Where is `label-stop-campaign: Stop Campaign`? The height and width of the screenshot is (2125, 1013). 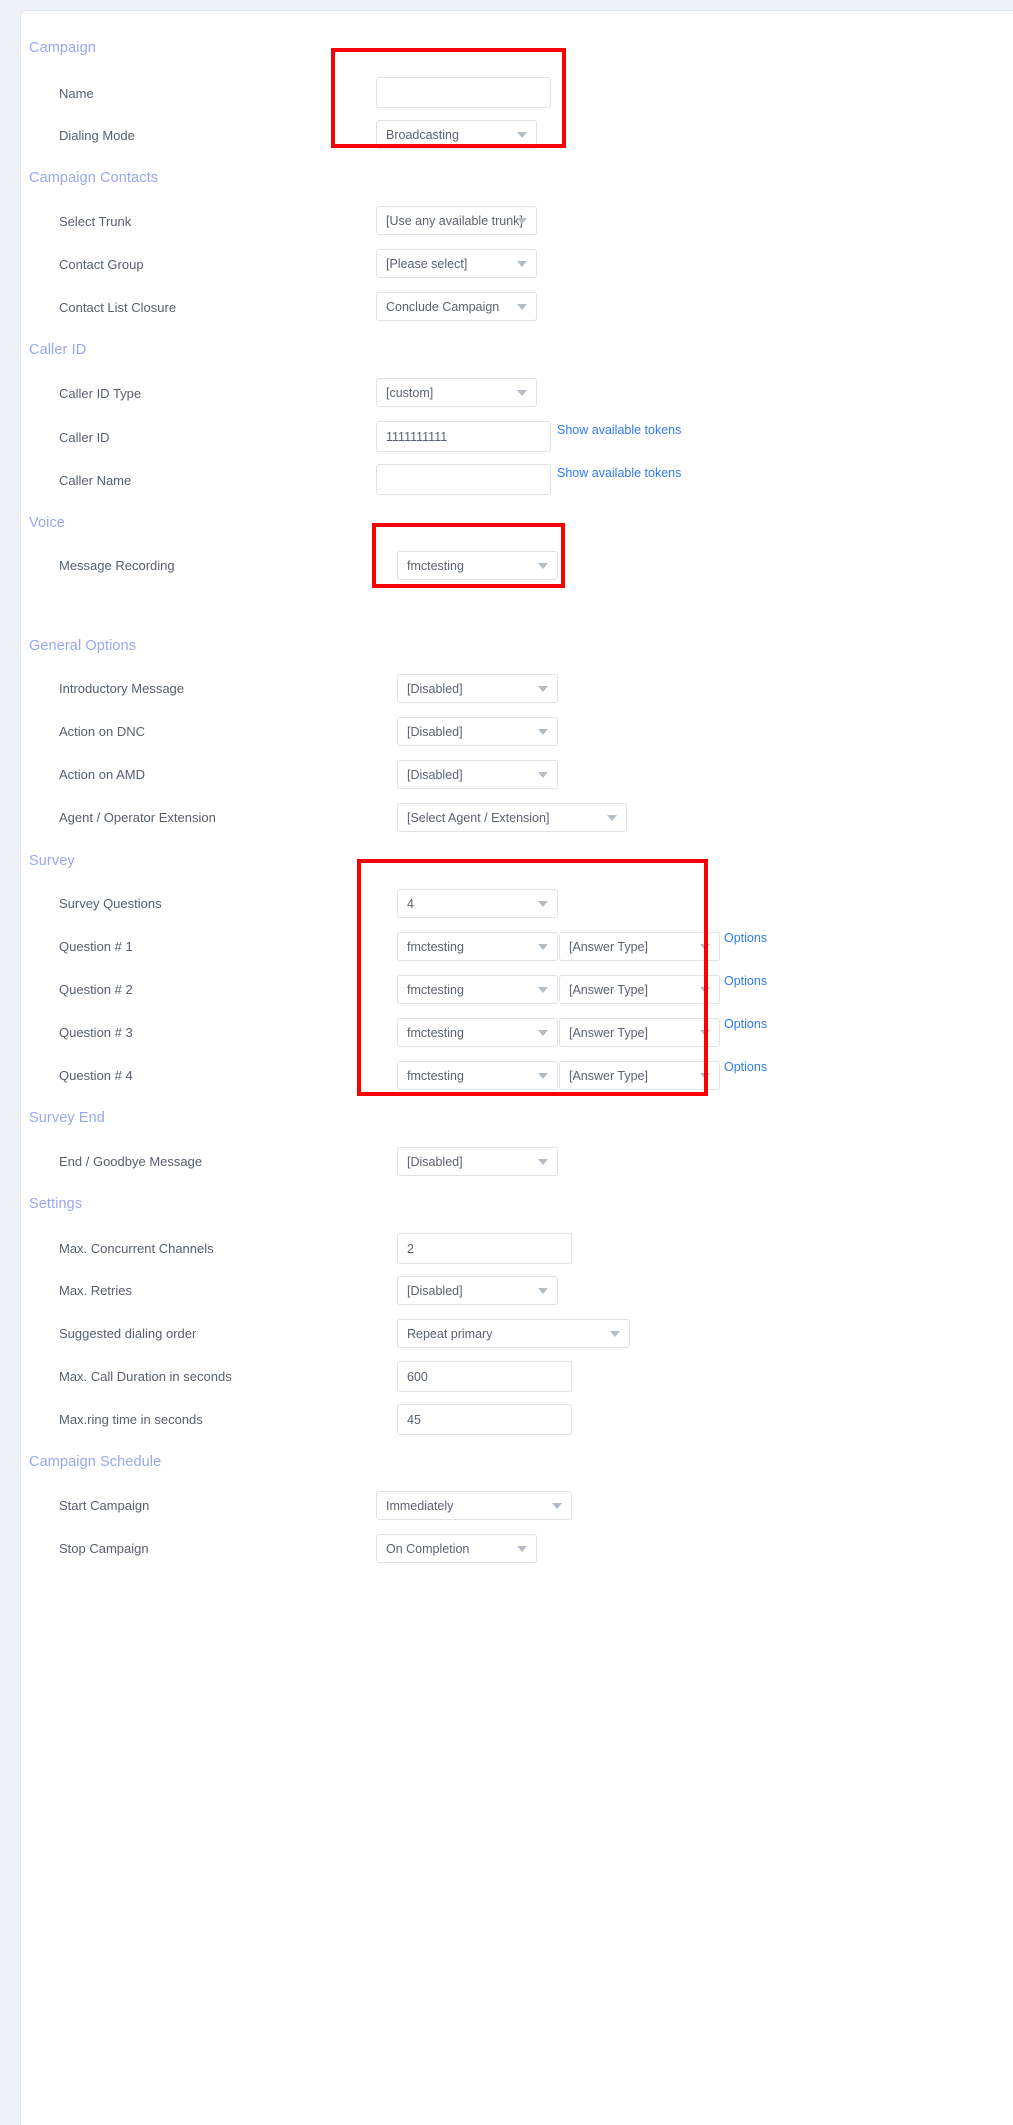
label-stop-campaign: Stop Campaign is located at coordinates (104, 1548).